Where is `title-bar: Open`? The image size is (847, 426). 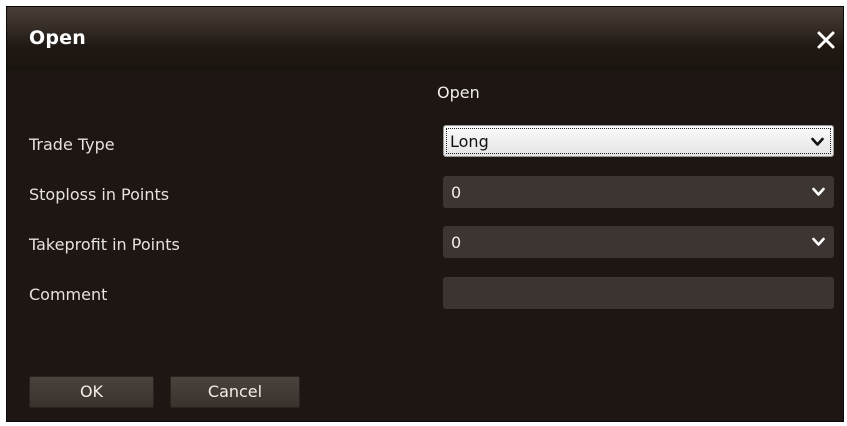 title-bar: Open is located at coordinates (425, 38).